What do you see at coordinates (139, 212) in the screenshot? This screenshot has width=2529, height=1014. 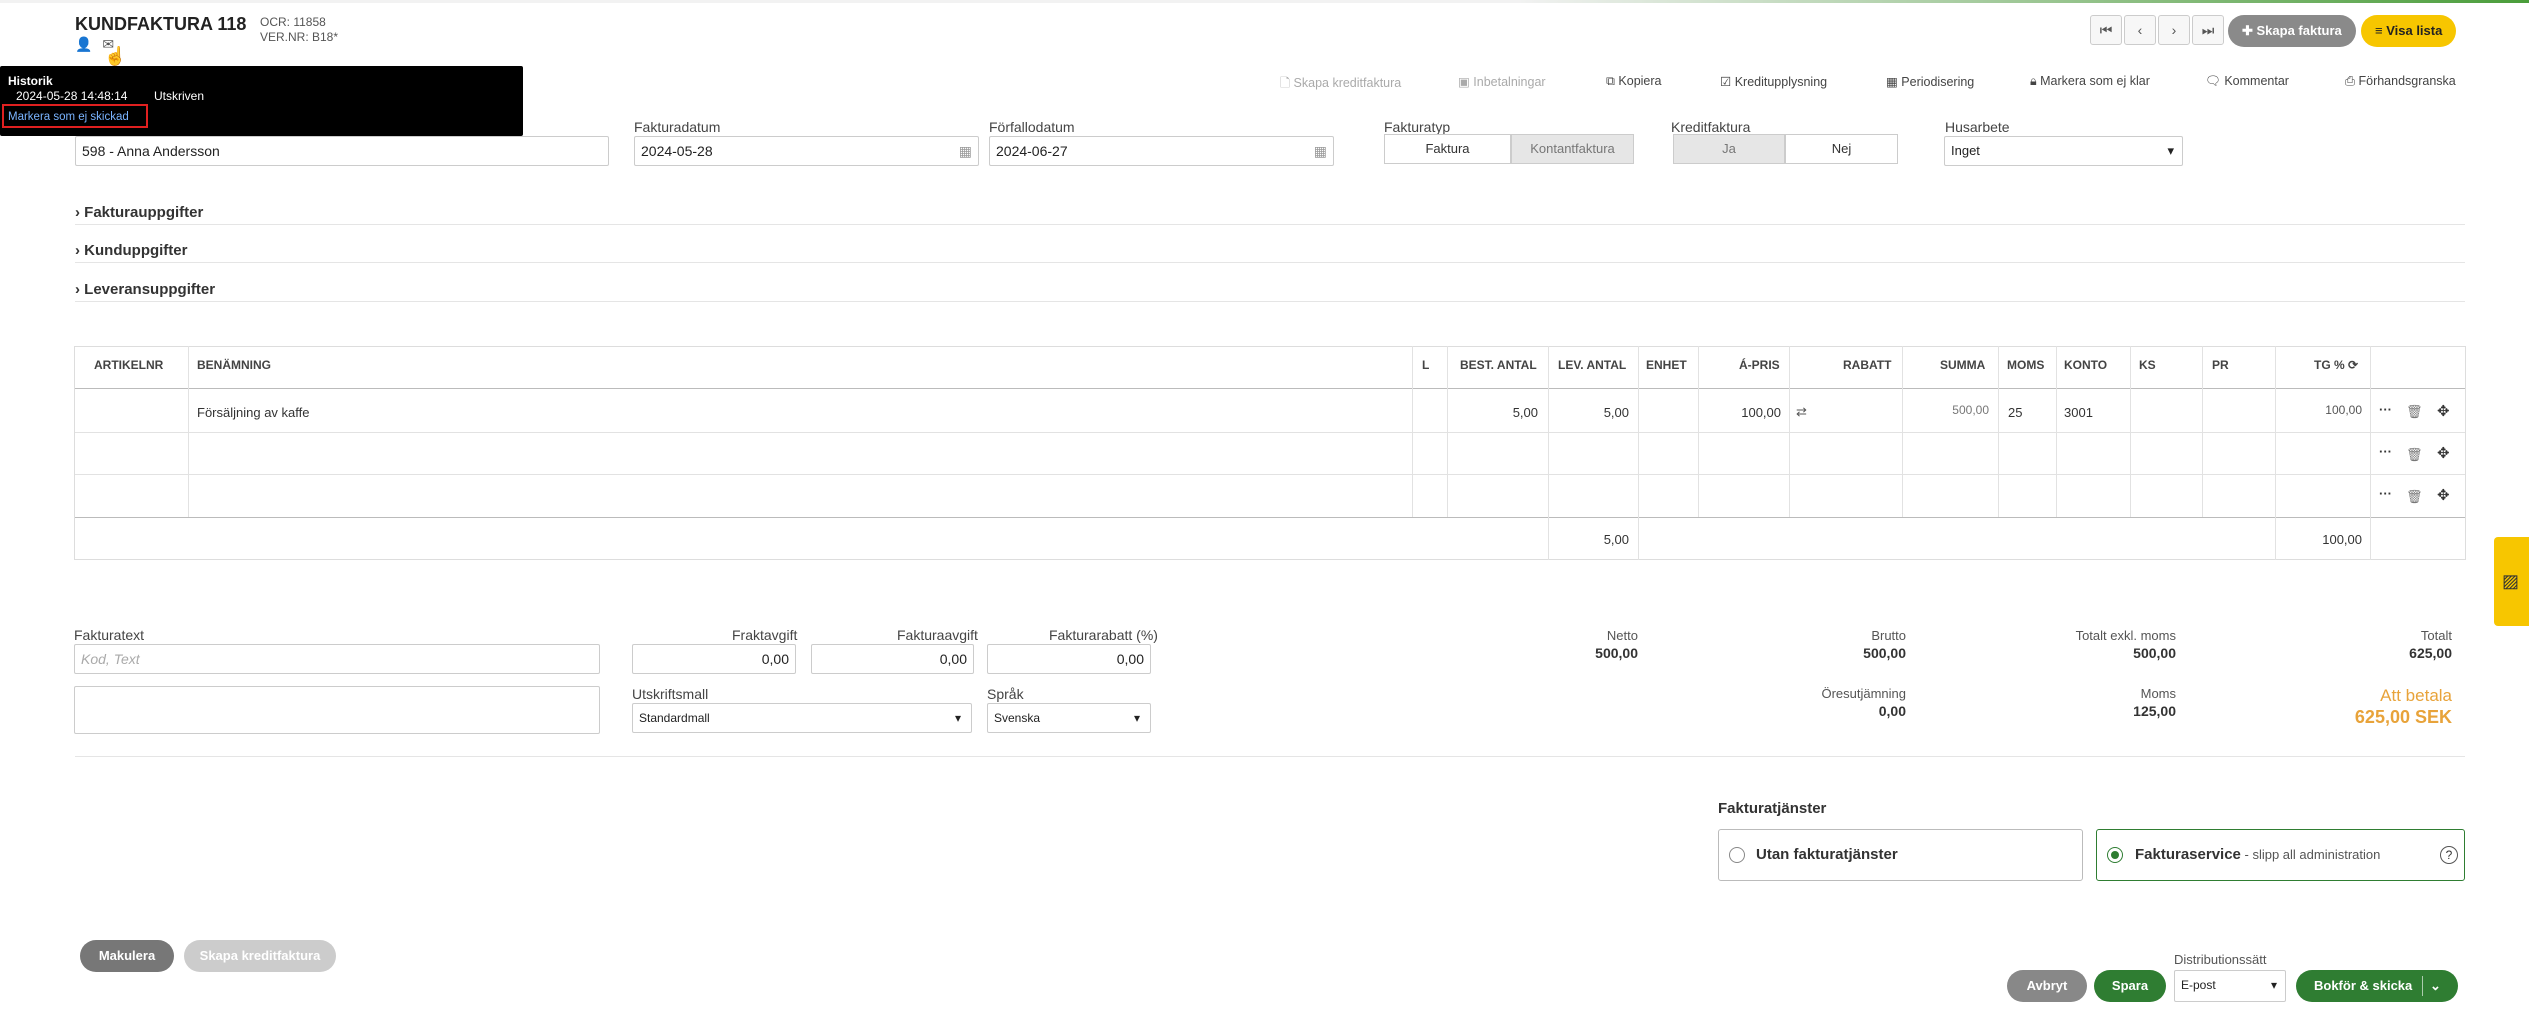 I see `section-invoice-details: › Fakturauppgifter` at bounding box center [139, 212].